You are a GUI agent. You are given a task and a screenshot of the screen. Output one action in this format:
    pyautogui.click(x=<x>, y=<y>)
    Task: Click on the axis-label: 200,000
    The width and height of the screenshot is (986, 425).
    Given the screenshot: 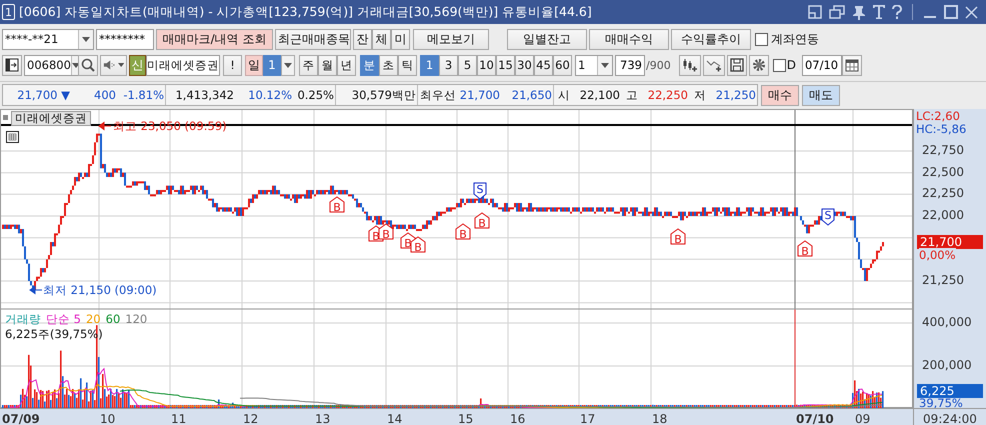 What is the action you would take?
    pyautogui.click(x=947, y=365)
    